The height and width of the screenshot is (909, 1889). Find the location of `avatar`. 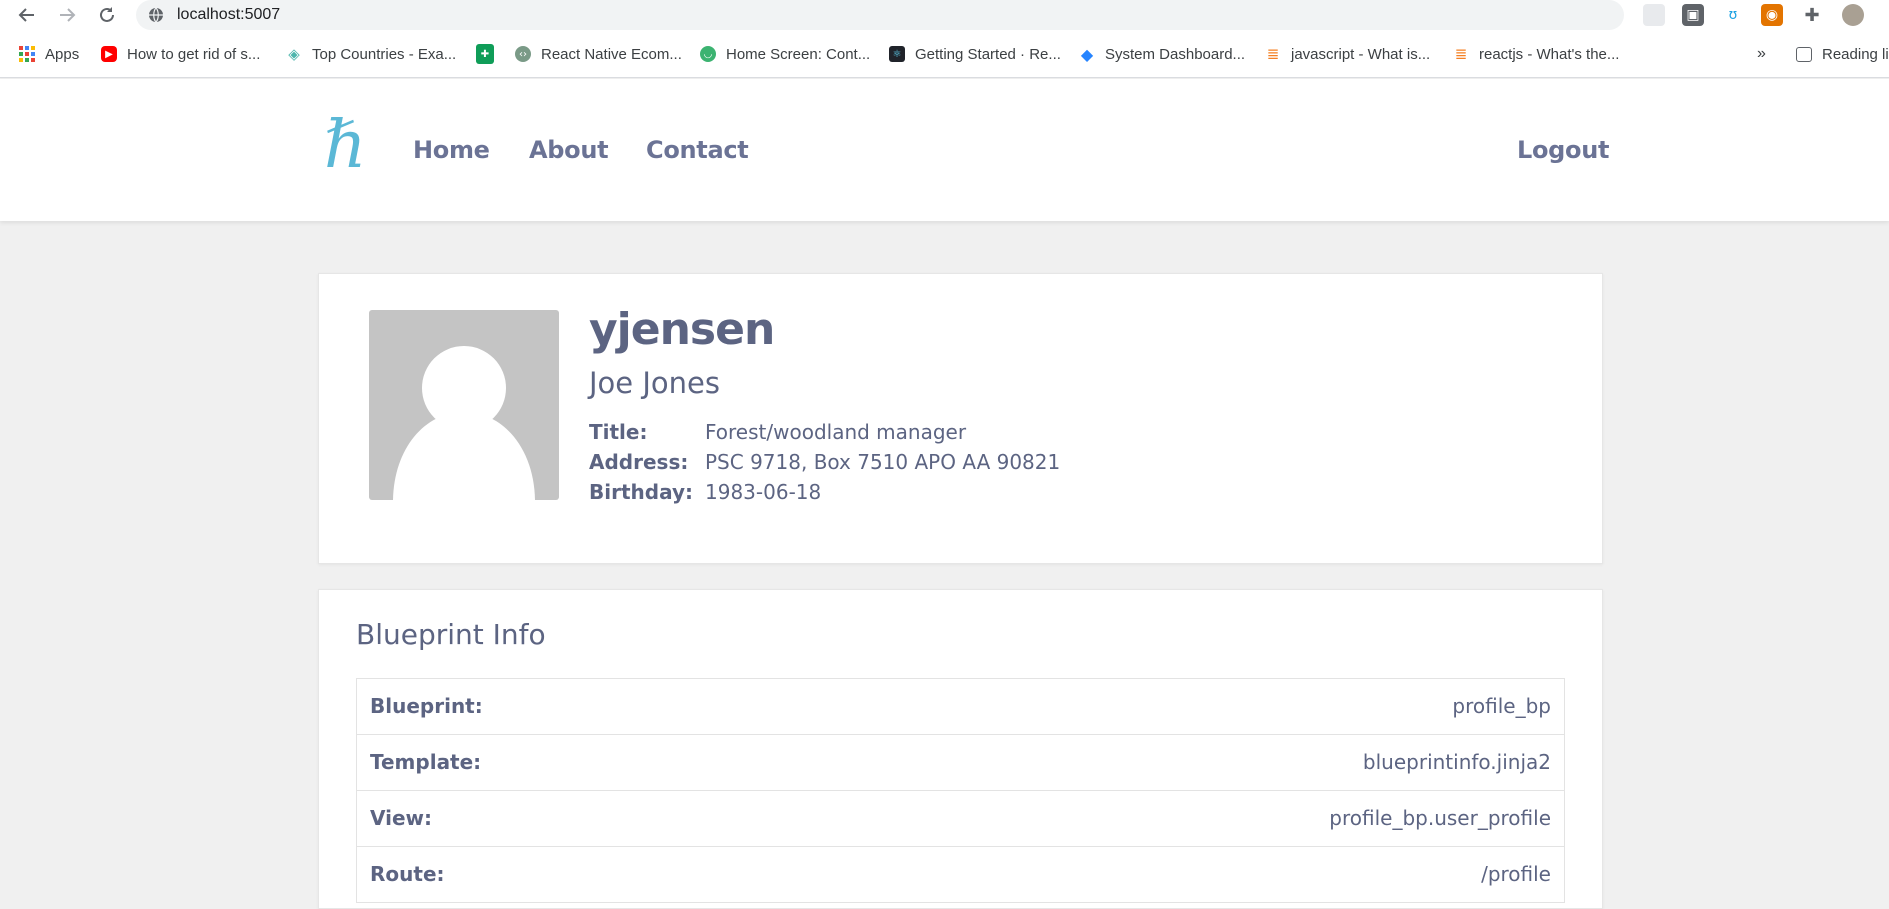

avatar is located at coordinates (464, 405).